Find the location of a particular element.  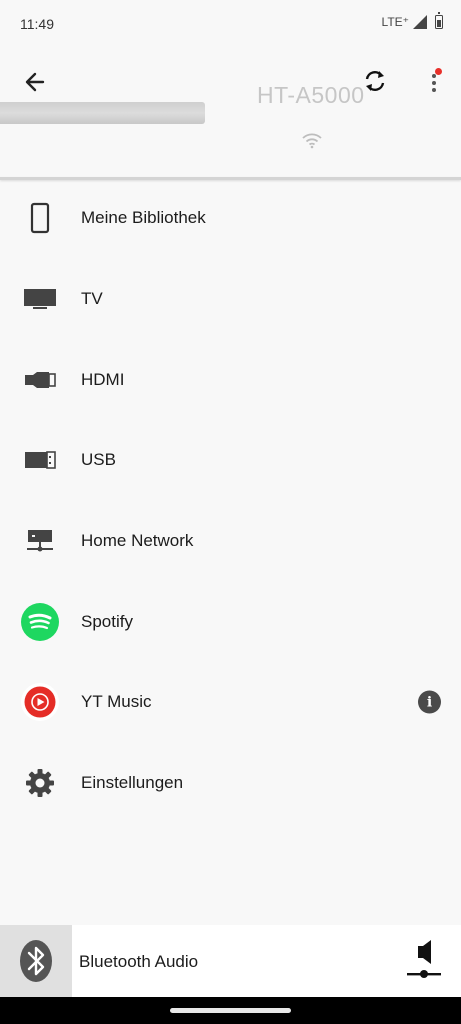

spotify-icon is located at coordinates (40, 622).